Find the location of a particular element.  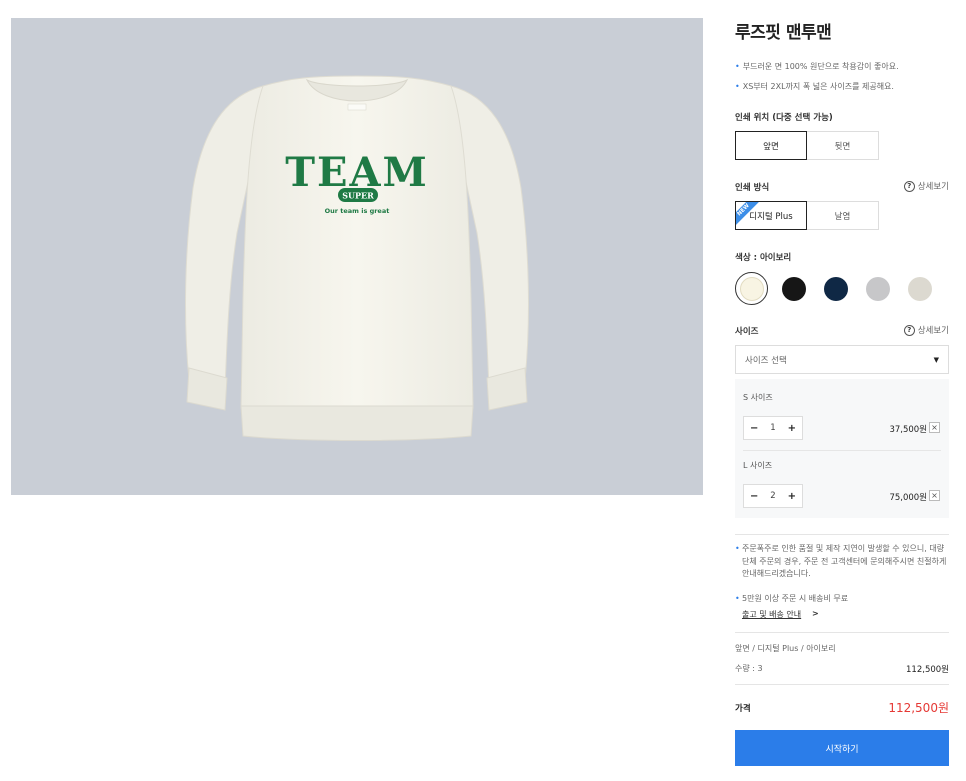

quantity-stepper: − 1 + is located at coordinates (773, 428).